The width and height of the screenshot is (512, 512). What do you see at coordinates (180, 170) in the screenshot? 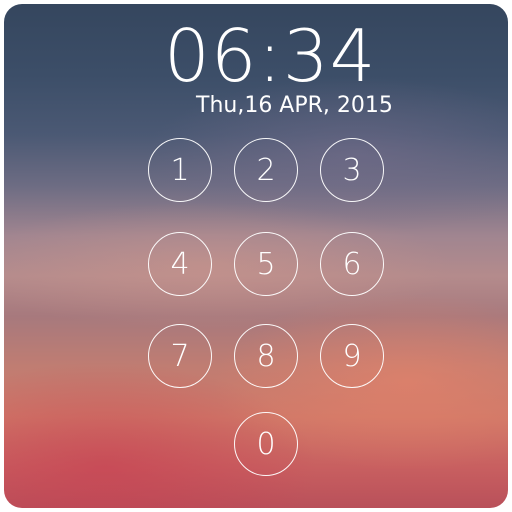
I see `keypad-key-1: 1` at bounding box center [180, 170].